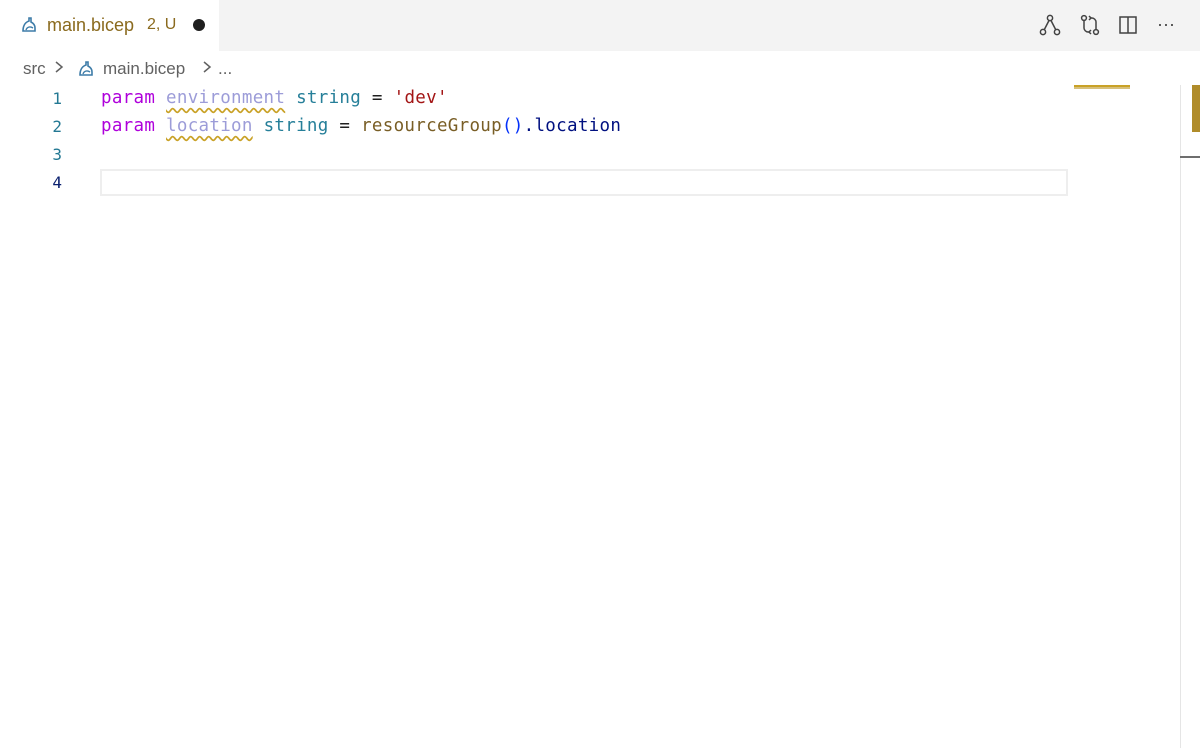 The height and width of the screenshot is (748, 1200). Describe the element at coordinates (572, 126) in the screenshot. I see `code-token: .location` at that location.